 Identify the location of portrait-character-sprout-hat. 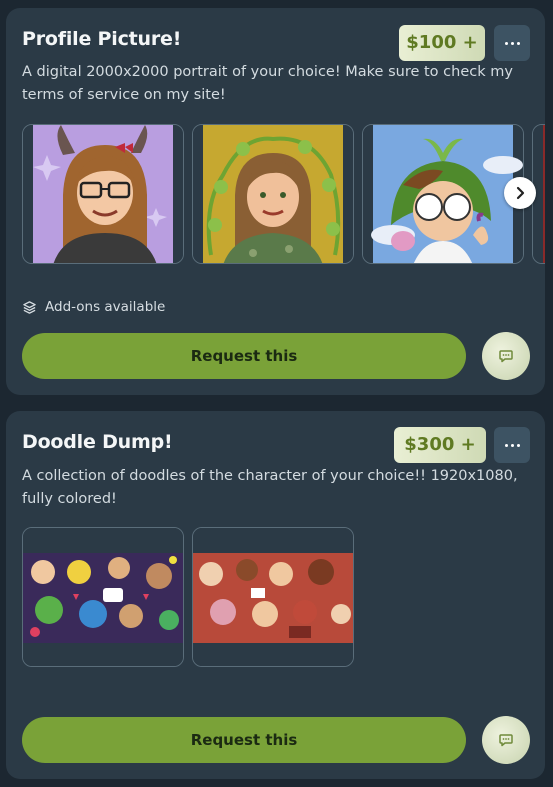
(443, 194).